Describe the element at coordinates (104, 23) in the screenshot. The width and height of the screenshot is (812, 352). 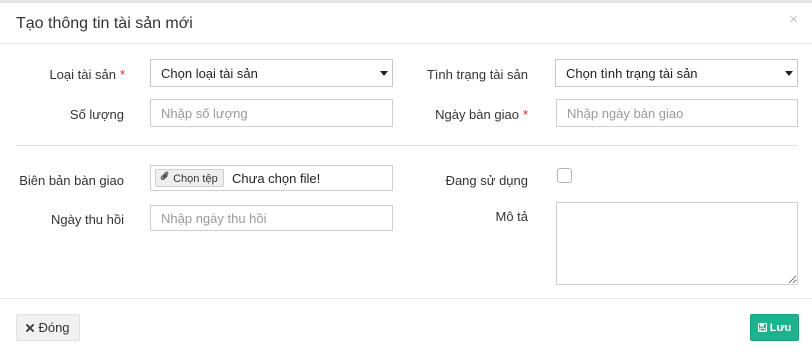
I see `dialog-title: Tạo thông tin tài sản mới` at that location.